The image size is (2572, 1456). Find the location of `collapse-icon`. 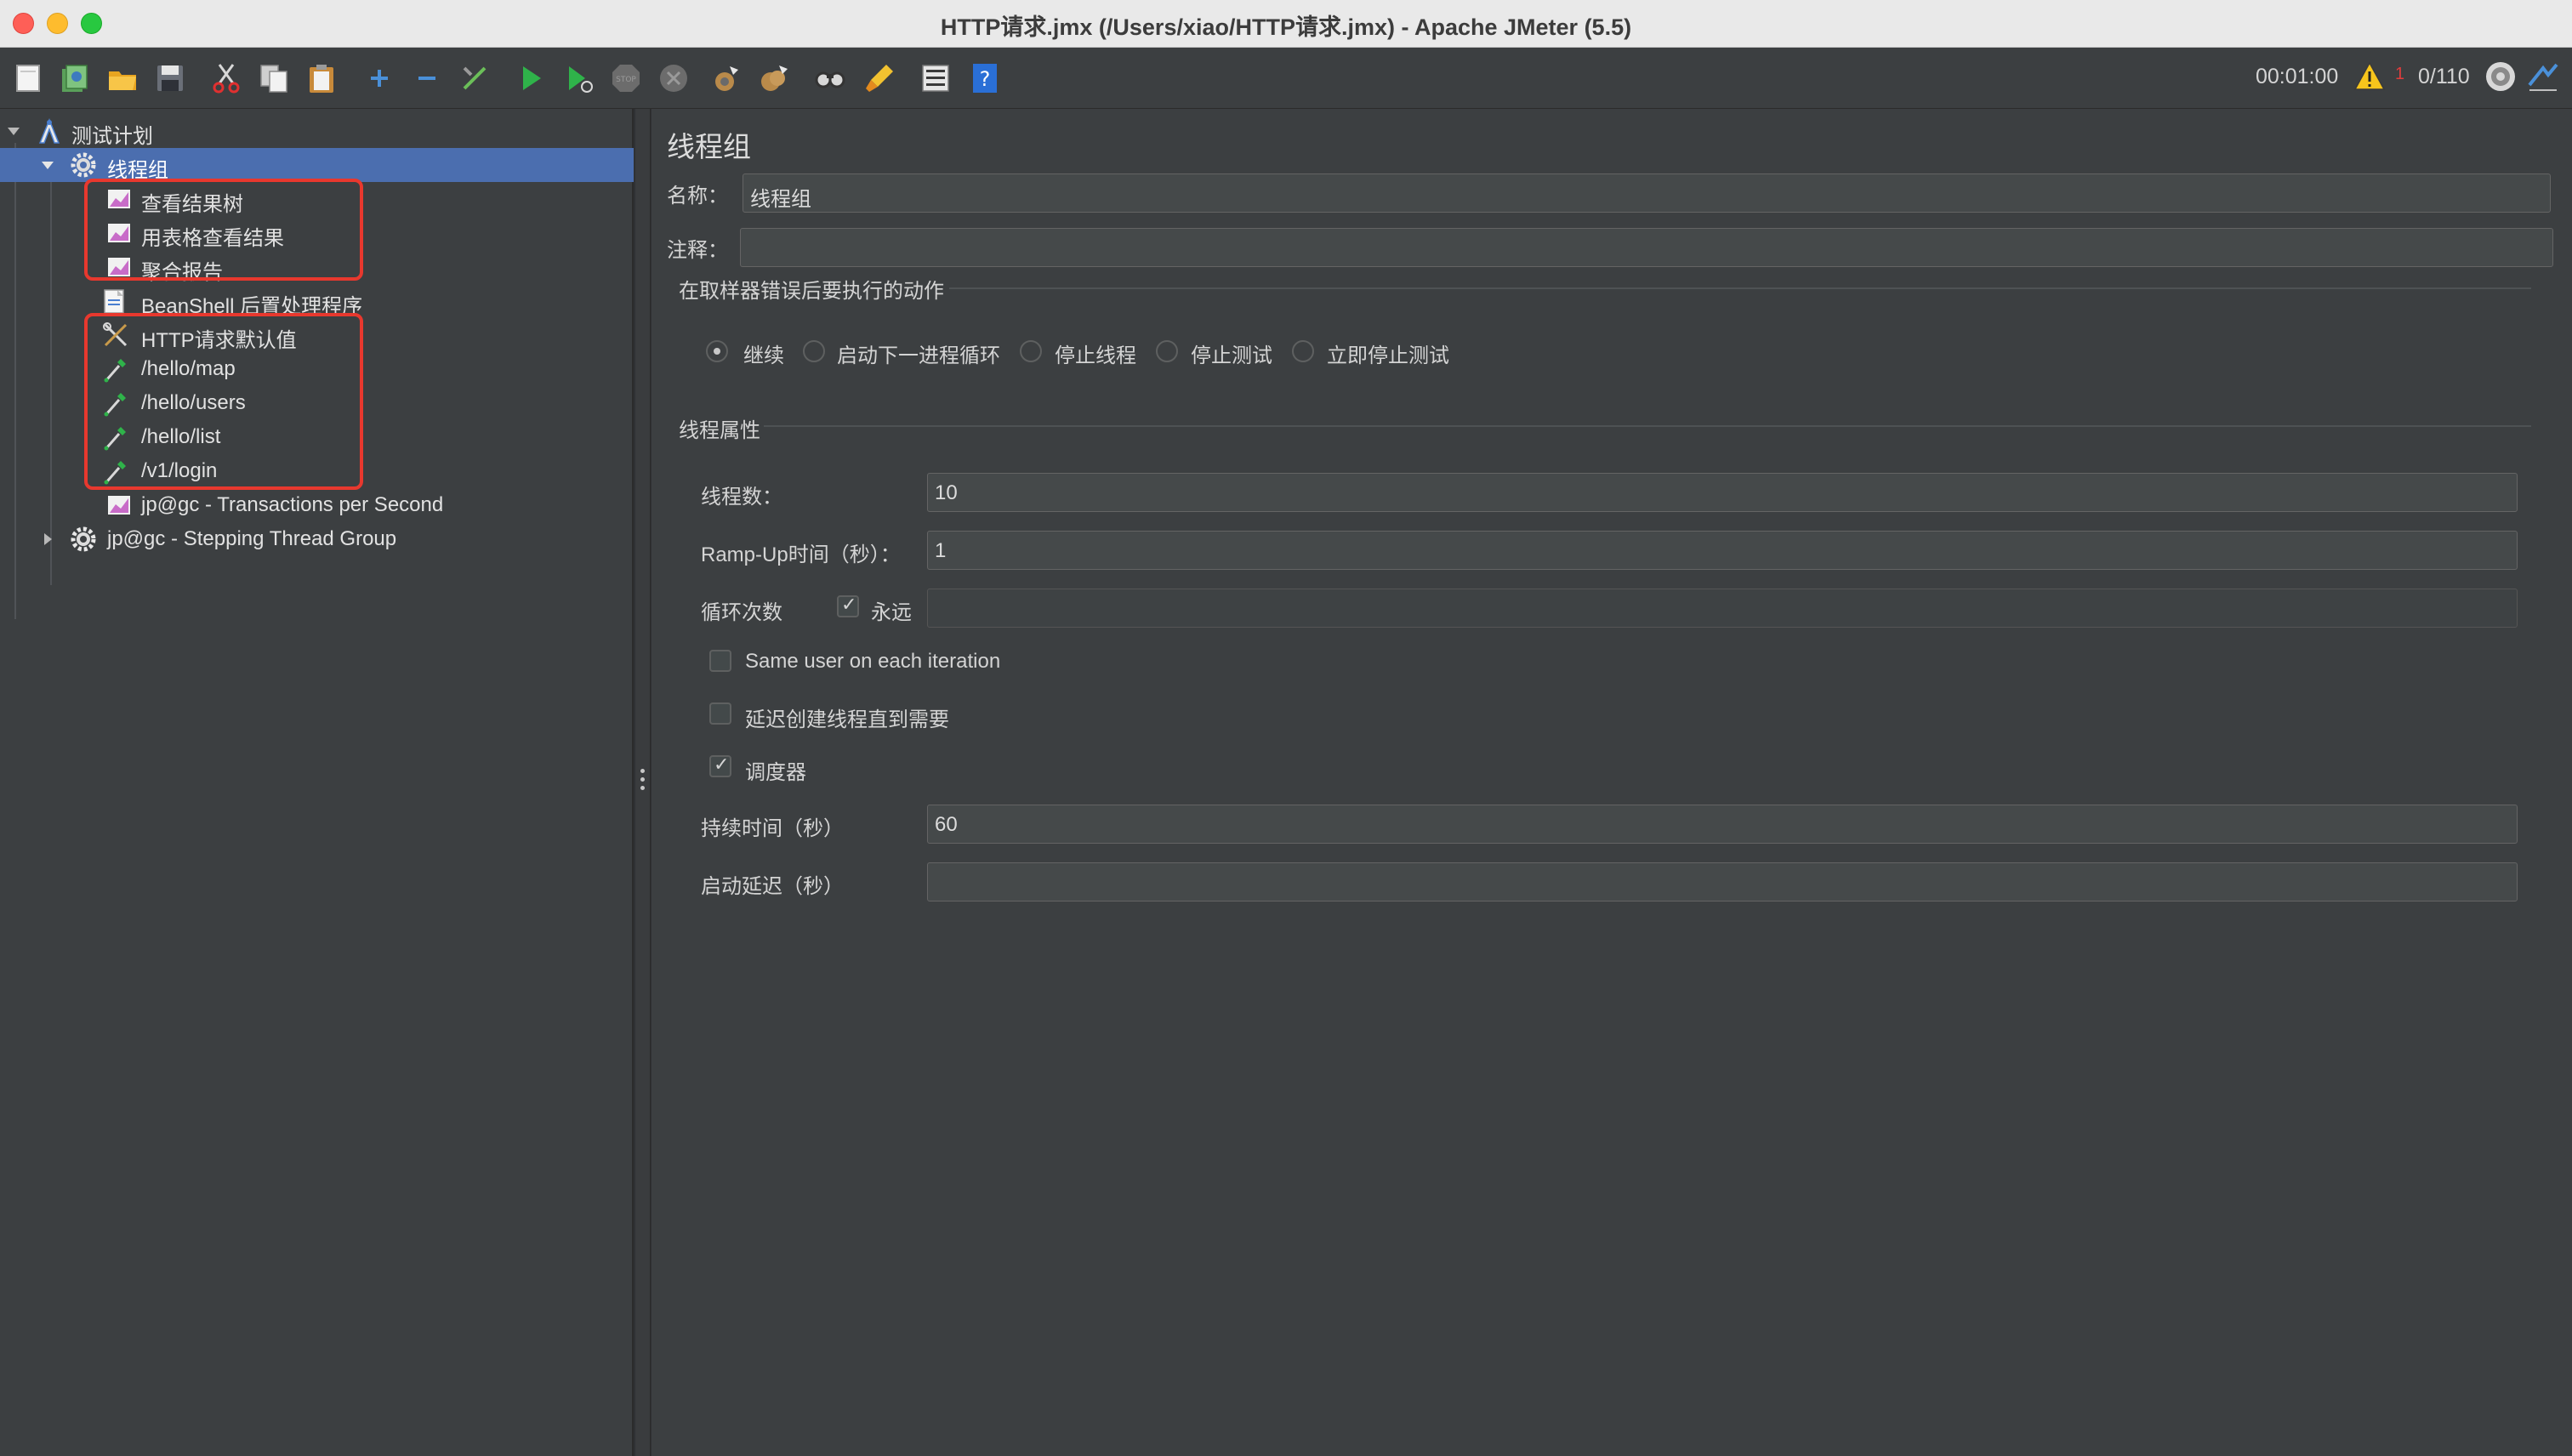

collapse-icon is located at coordinates (427, 78).